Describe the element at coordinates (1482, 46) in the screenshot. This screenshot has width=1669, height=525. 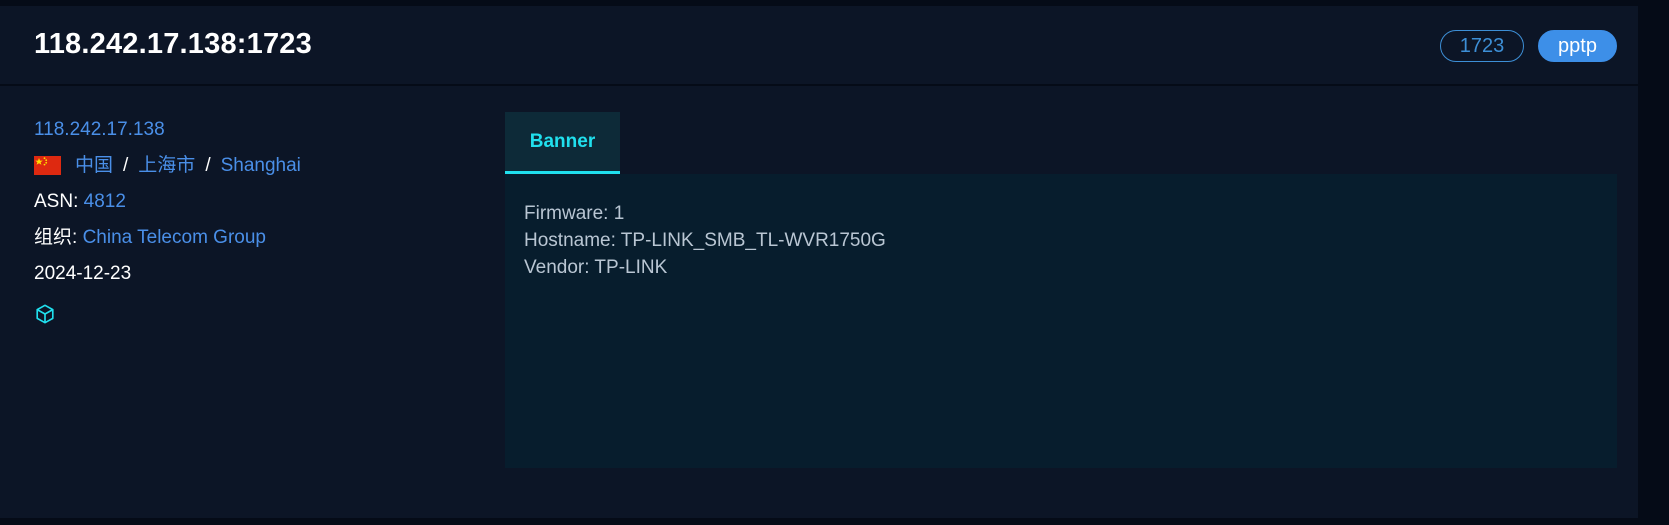
I see `port-tag: 1723` at that location.